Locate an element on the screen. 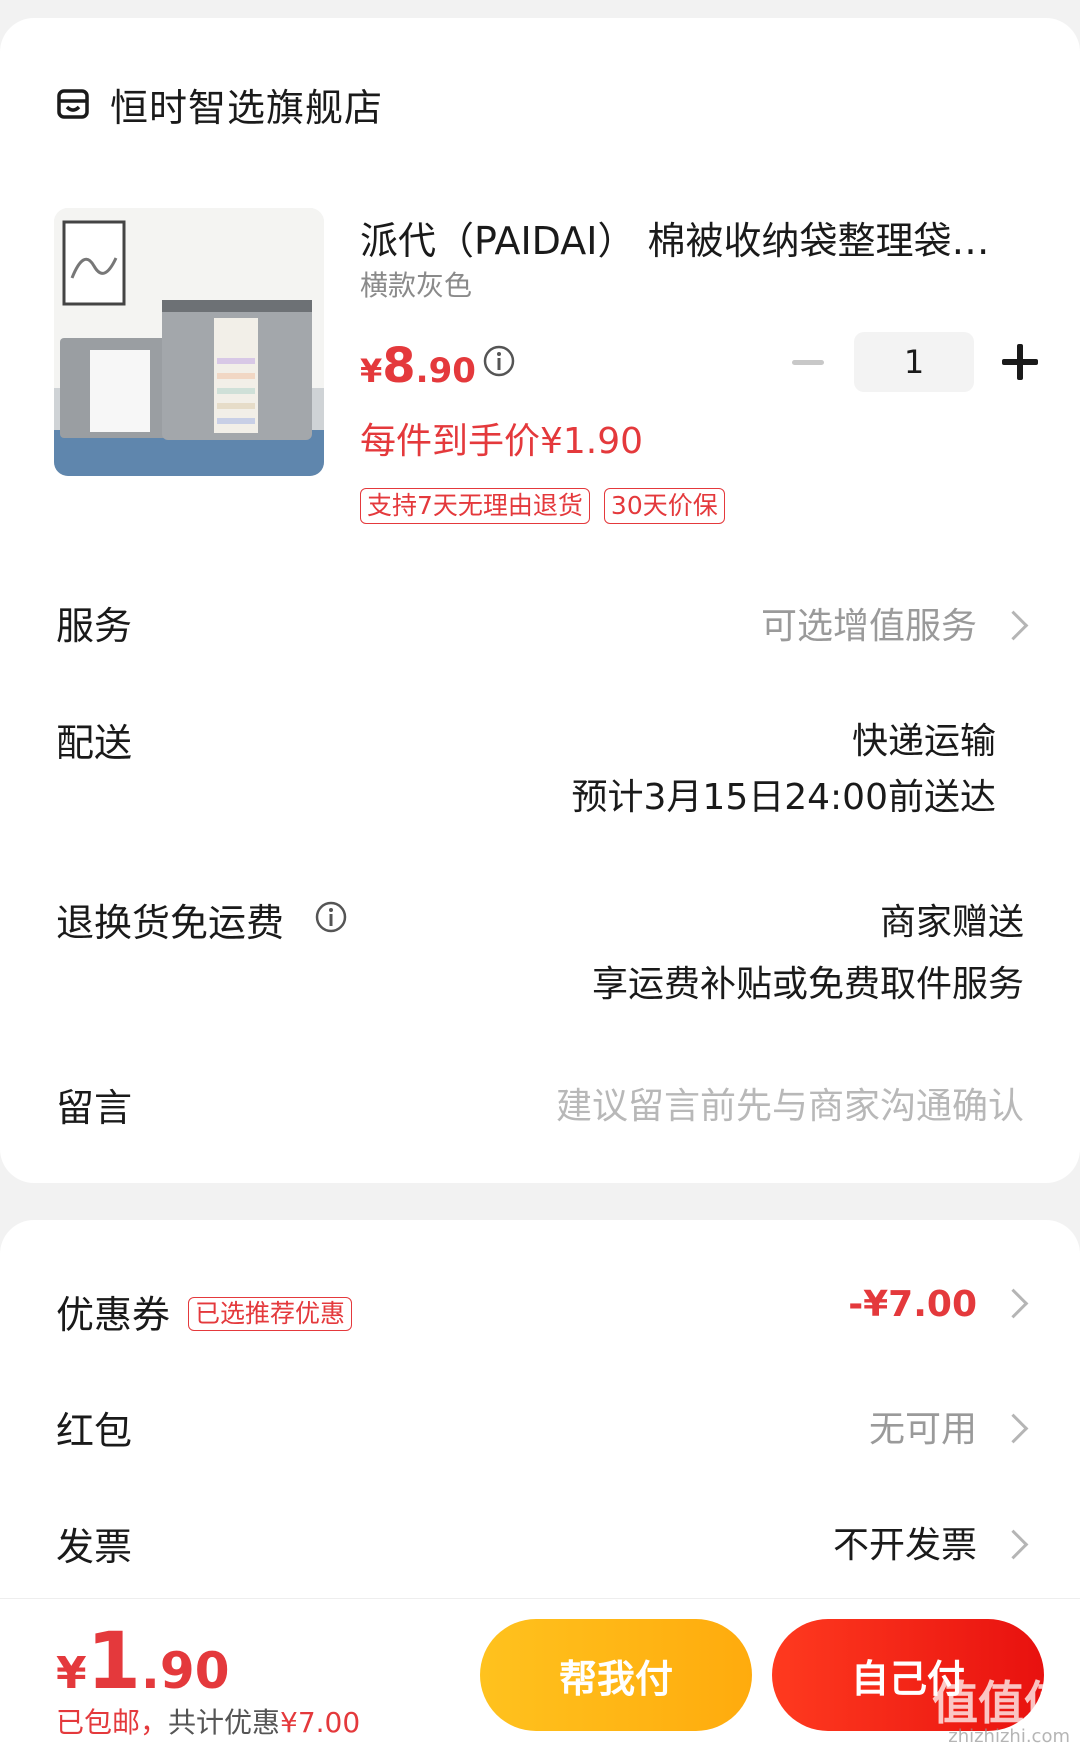 This screenshot has height=1750, width=1080. delivery-method: 快递运输 is located at coordinates (923, 741).